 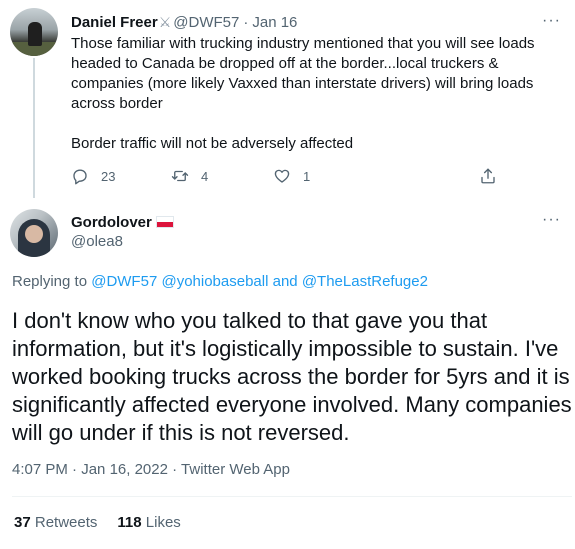 I want to click on parent-handle: @DWF57, so click(x=206, y=22).